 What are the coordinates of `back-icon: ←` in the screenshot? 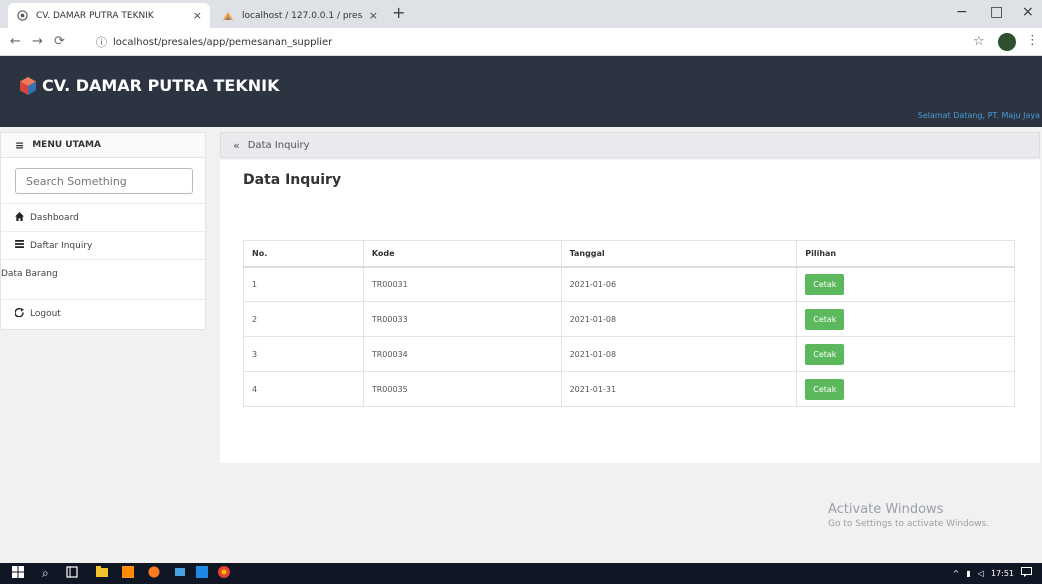 It's located at (15, 41).